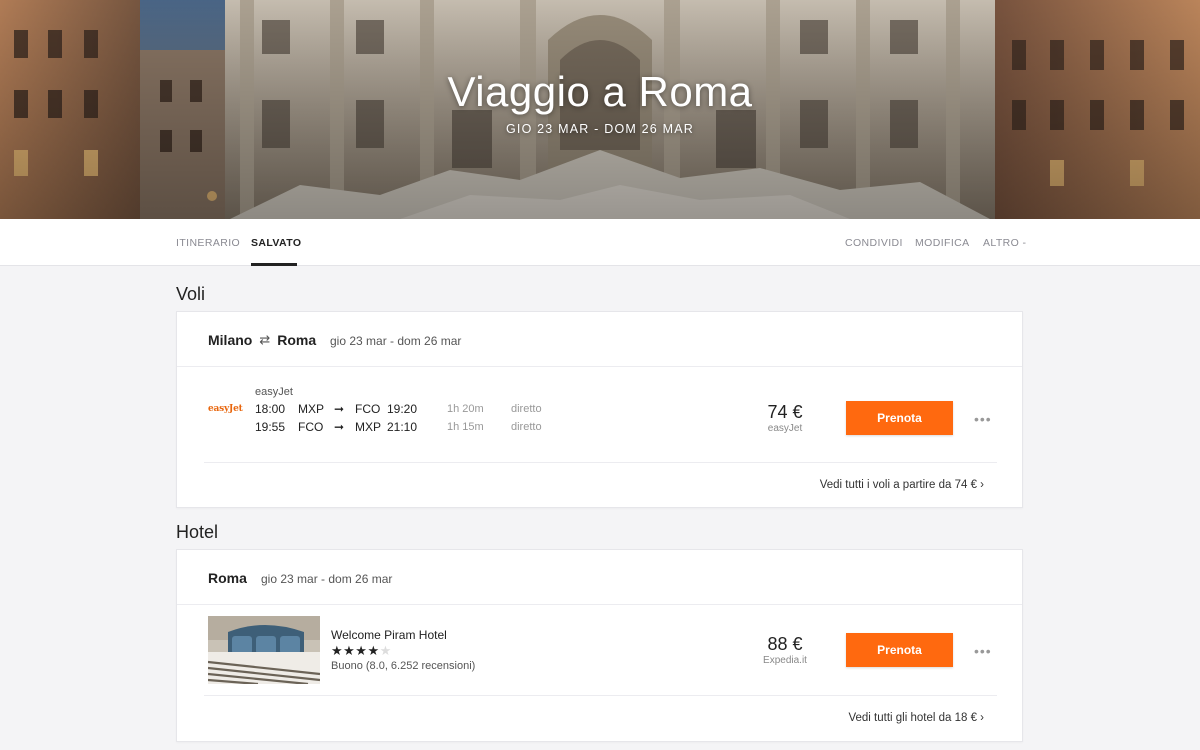 The image size is (1200, 750). What do you see at coordinates (983, 651) in the screenshot?
I see `hotel-more-options-icon: •••` at bounding box center [983, 651].